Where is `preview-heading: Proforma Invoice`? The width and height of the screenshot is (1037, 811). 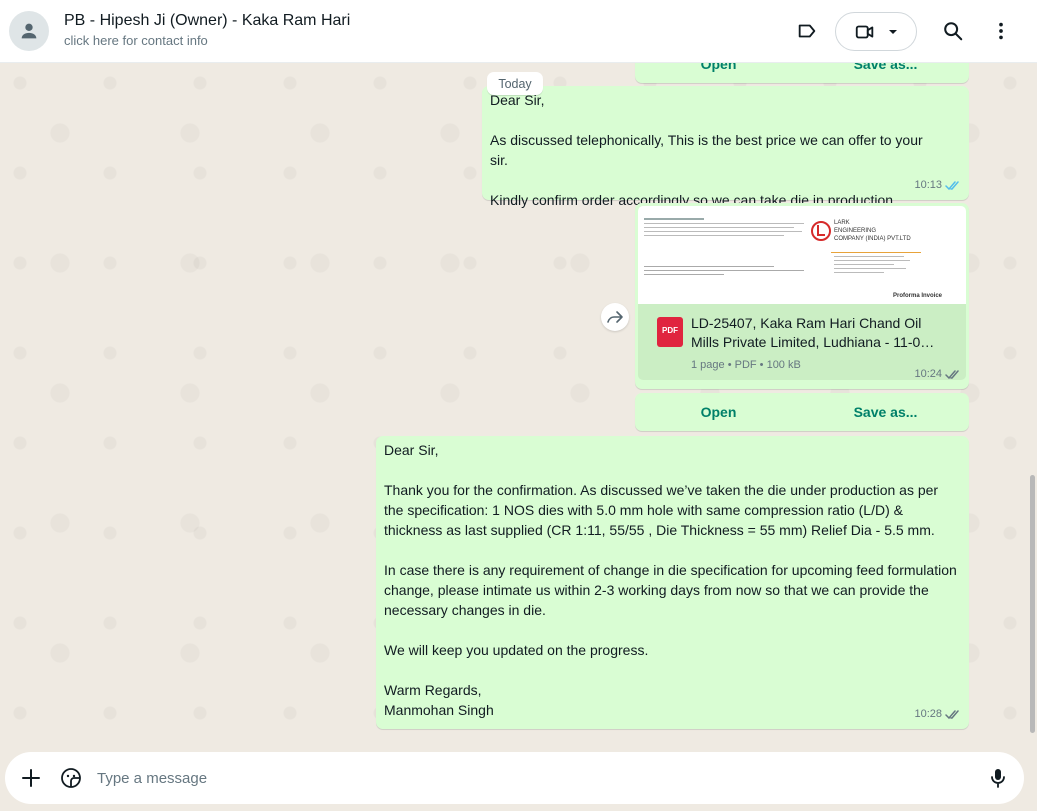 preview-heading: Proforma Invoice is located at coordinates (918, 296).